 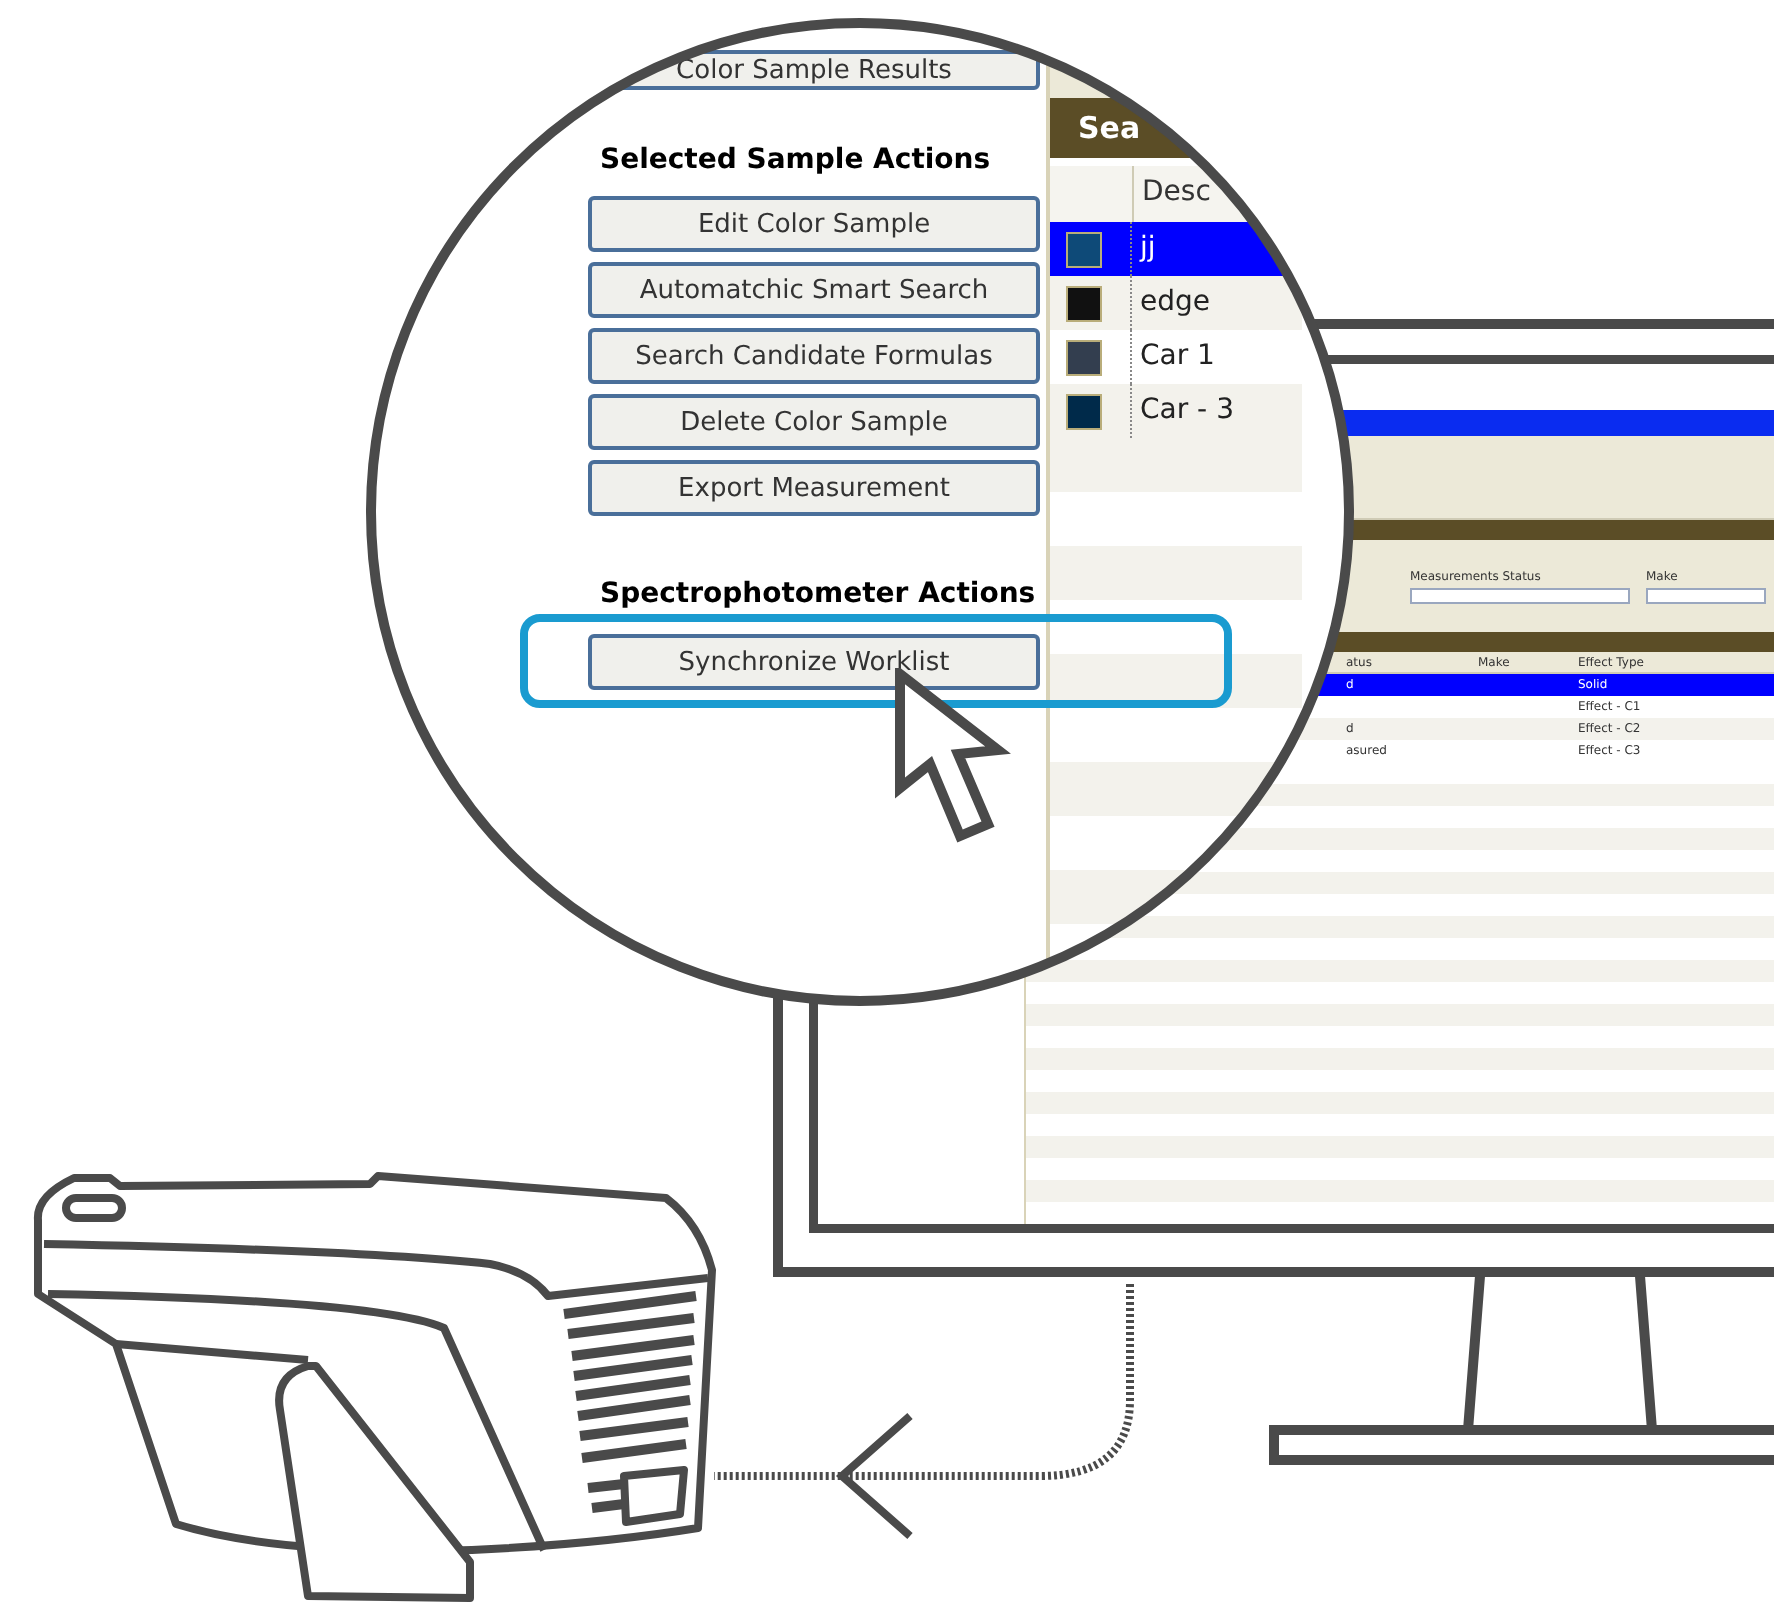 I want to click on action-button: Automatchic Smart Search, so click(x=814, y=290).